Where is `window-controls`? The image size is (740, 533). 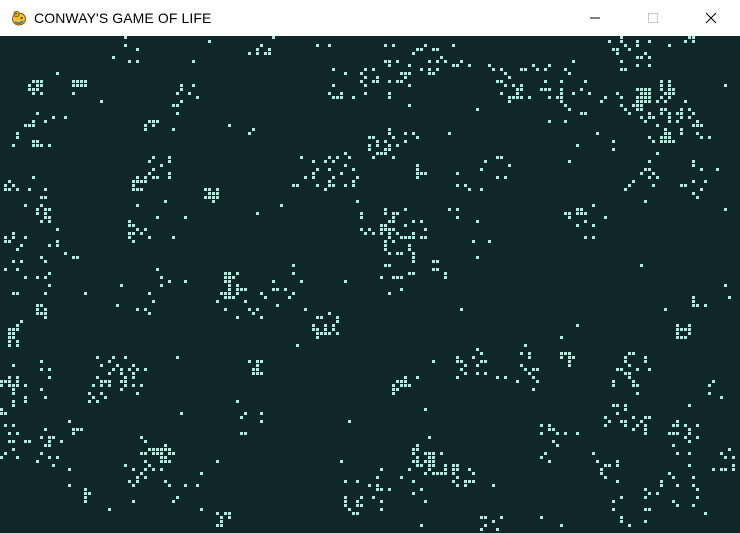 window-controls is located at coordinates (653, 17).